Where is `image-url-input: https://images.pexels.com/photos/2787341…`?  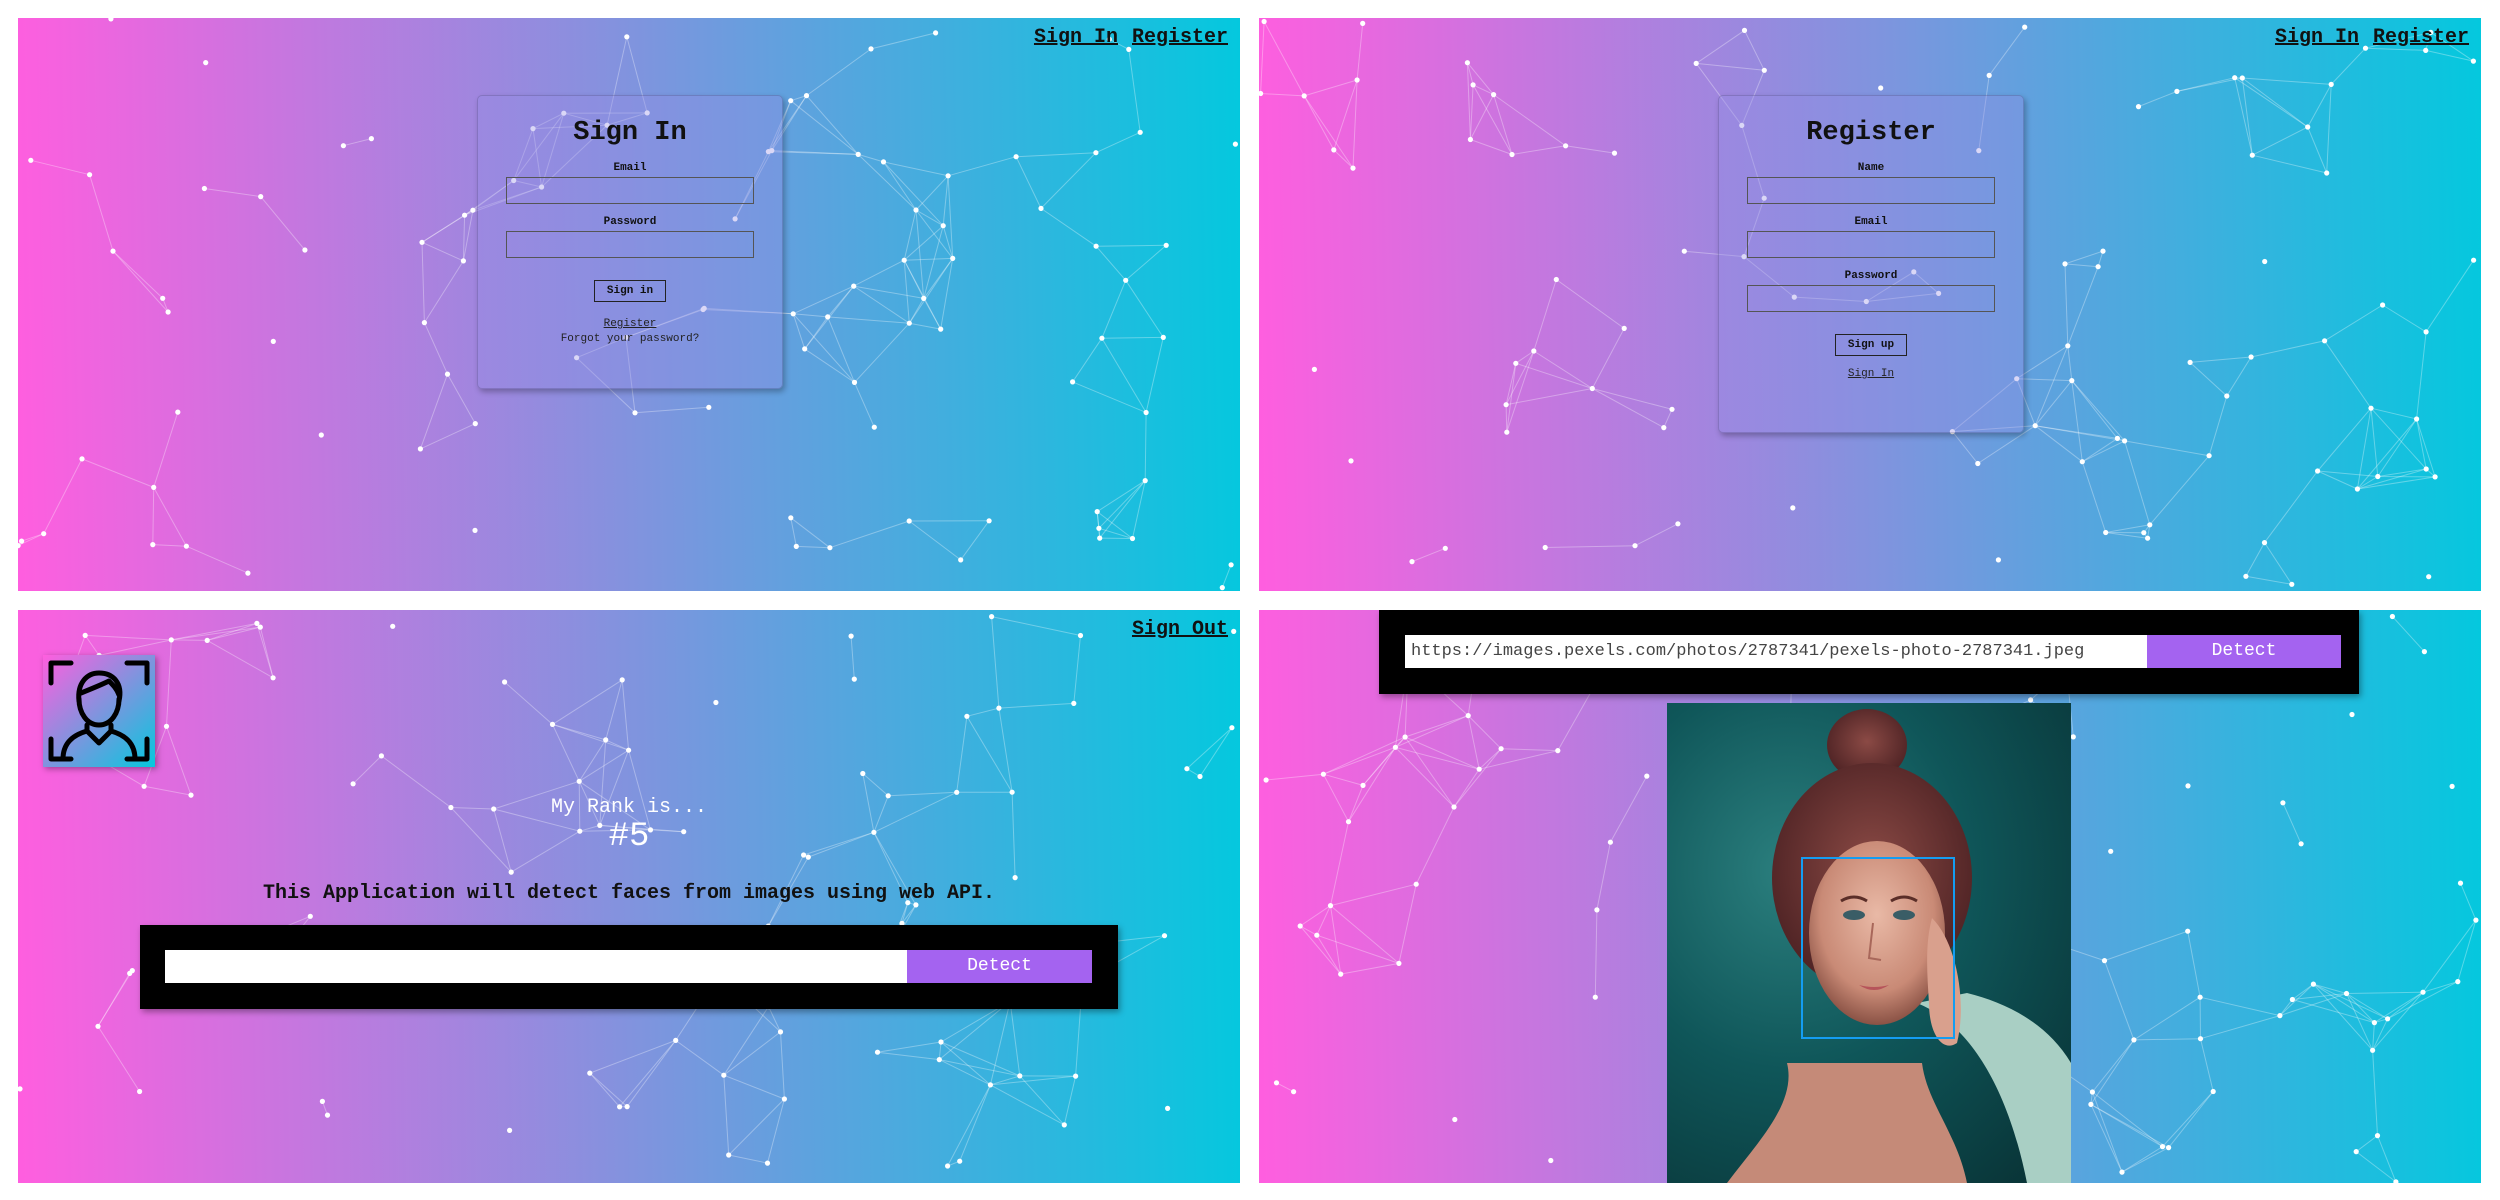 image-url-input: https://images.pexels.com/photos/2787341… is located at coordinates (1776, 651).